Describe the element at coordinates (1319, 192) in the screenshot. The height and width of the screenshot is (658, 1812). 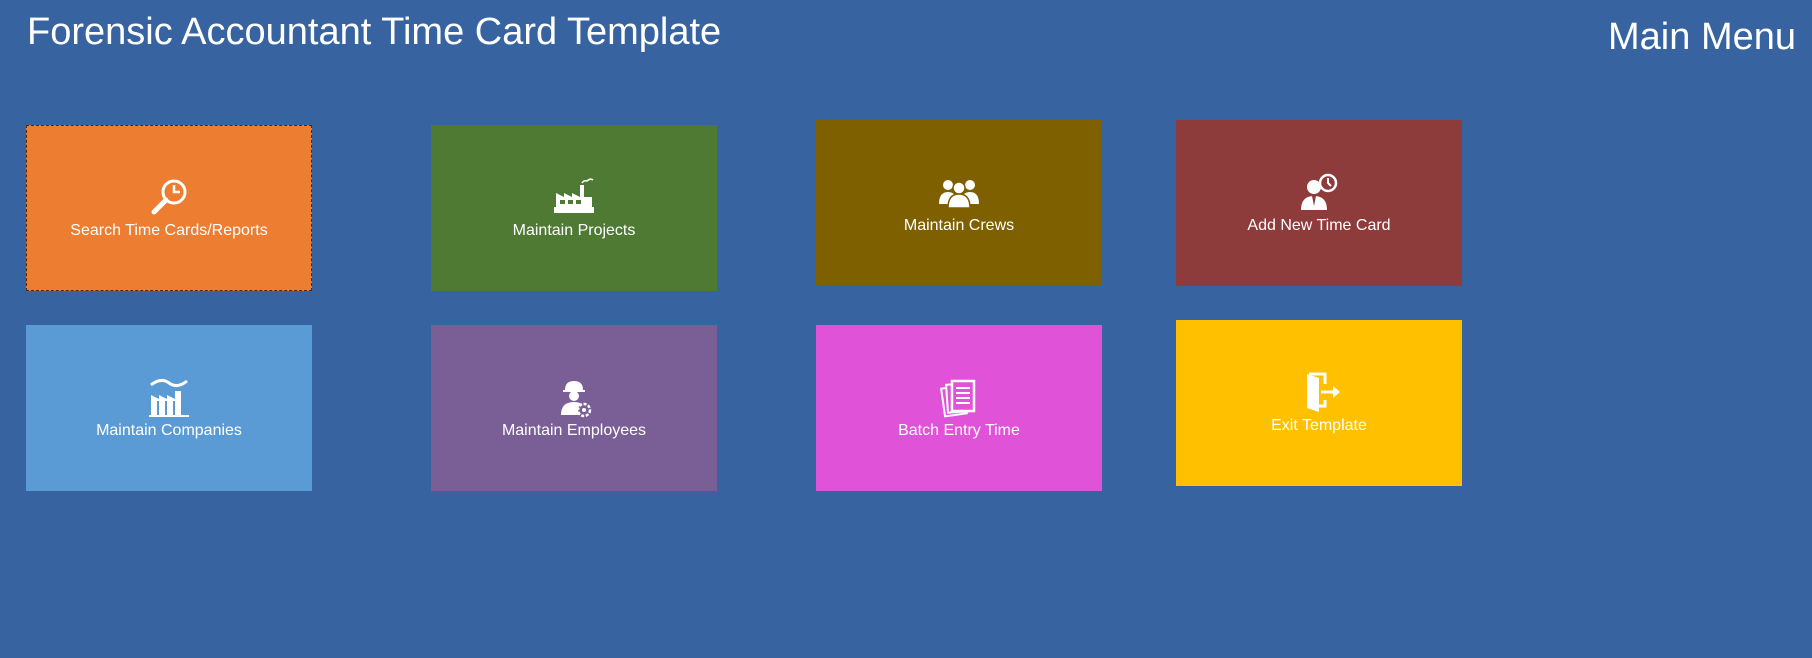
I see `employee-clock-icon` at that location.